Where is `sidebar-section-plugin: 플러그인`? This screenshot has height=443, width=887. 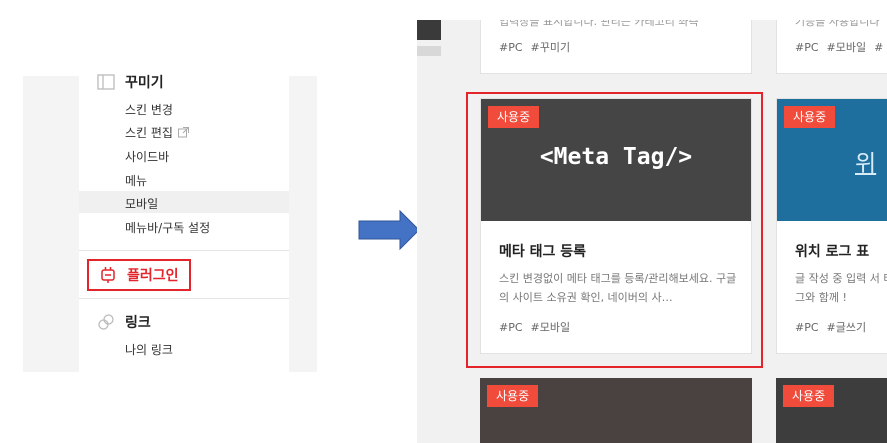
sidebar-section-plugin: 플러그인 is located at coordinates (139, 275).